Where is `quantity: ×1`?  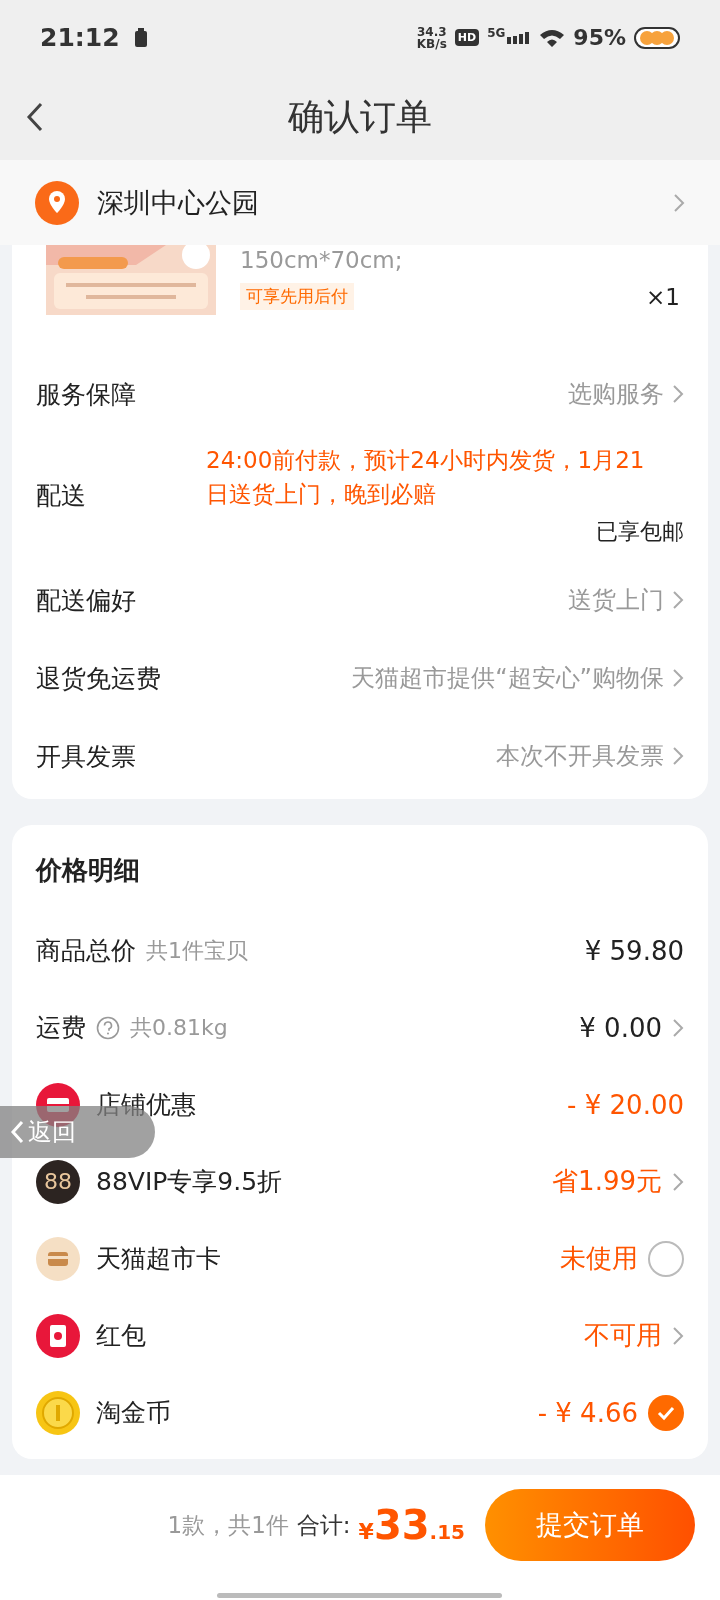
quantity: ×1 is located at coordinates (663, 296).